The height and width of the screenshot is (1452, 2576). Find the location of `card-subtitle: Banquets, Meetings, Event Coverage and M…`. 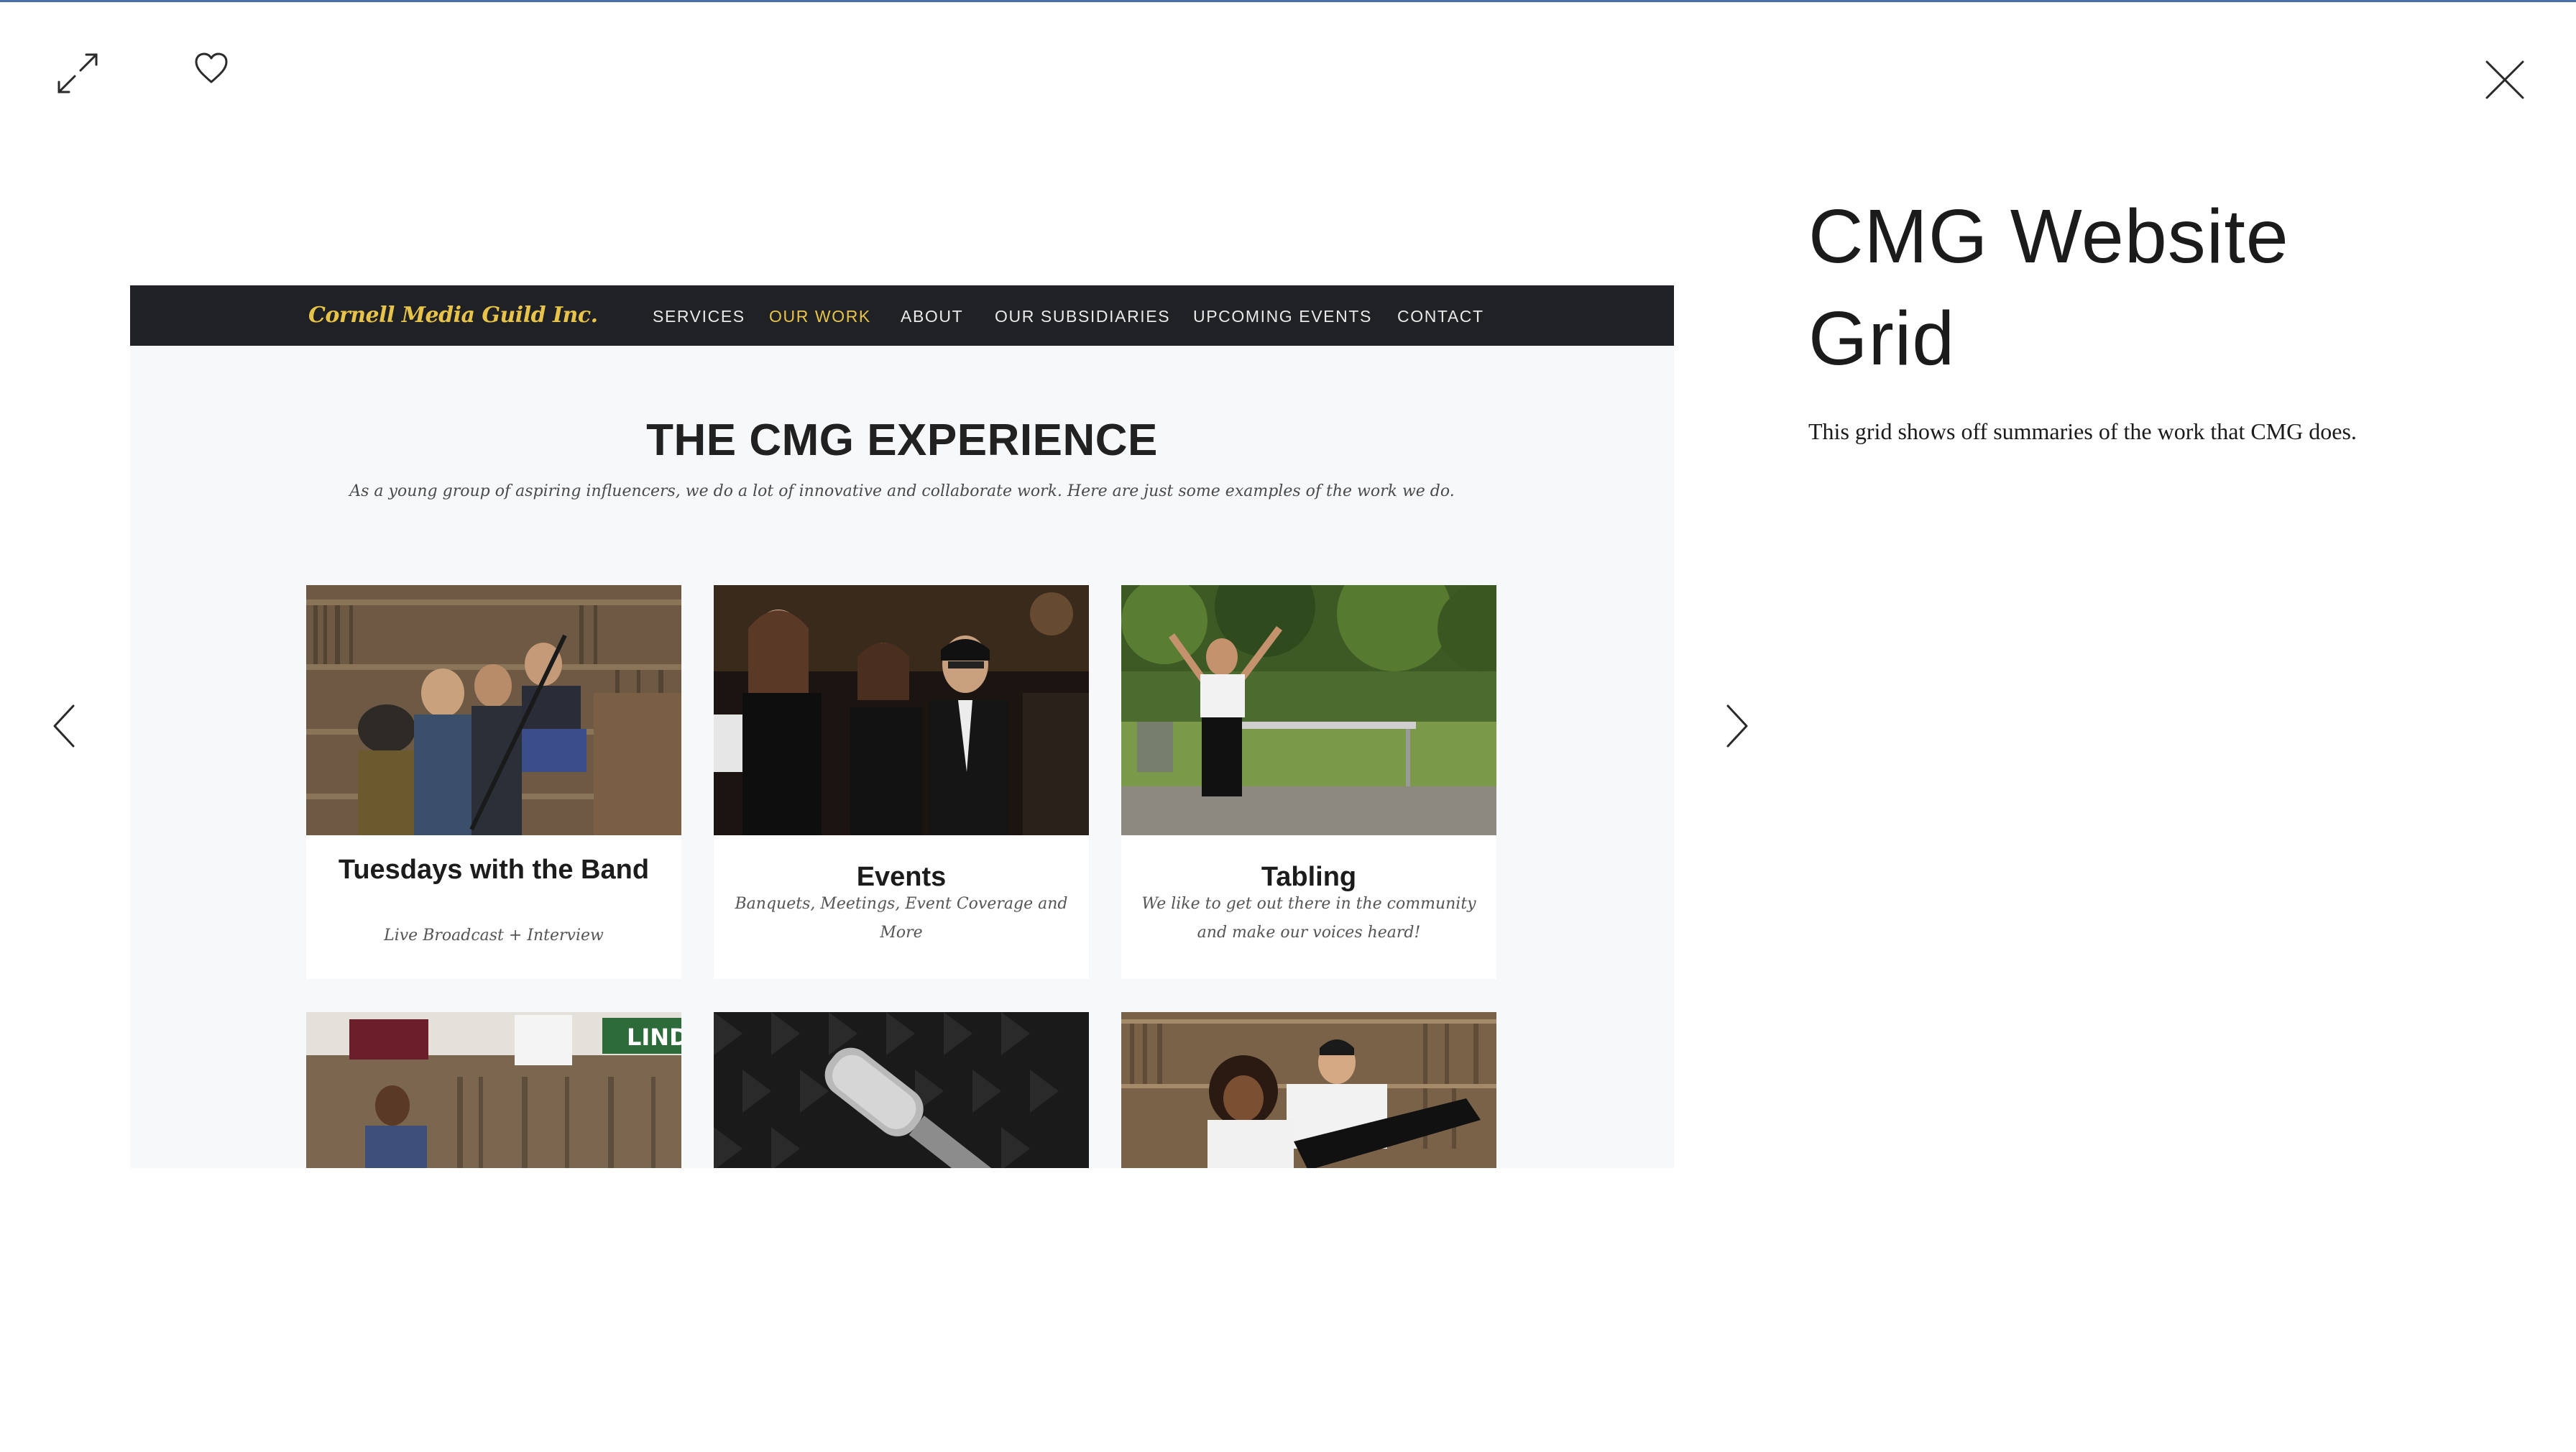

card-subtitle: Banquets, Meetings, Event Coverage and M… is located at coordinates (901, 918).